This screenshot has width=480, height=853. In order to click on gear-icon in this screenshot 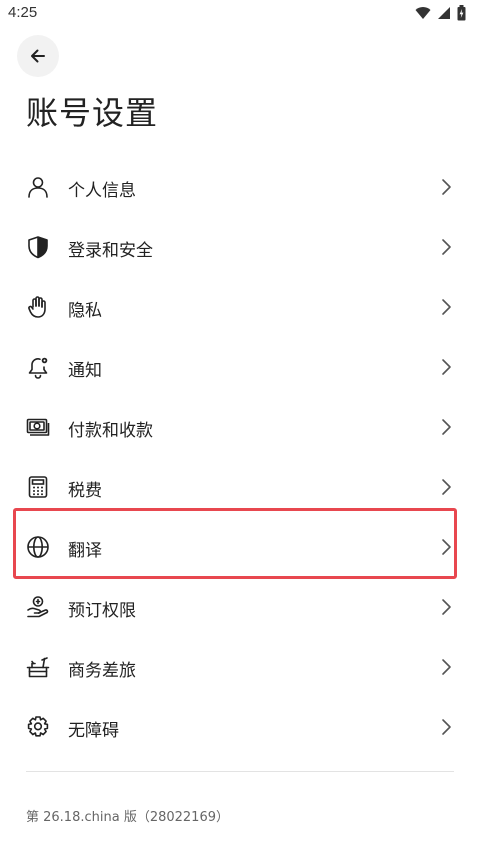, I will do `click(38, 727)`.